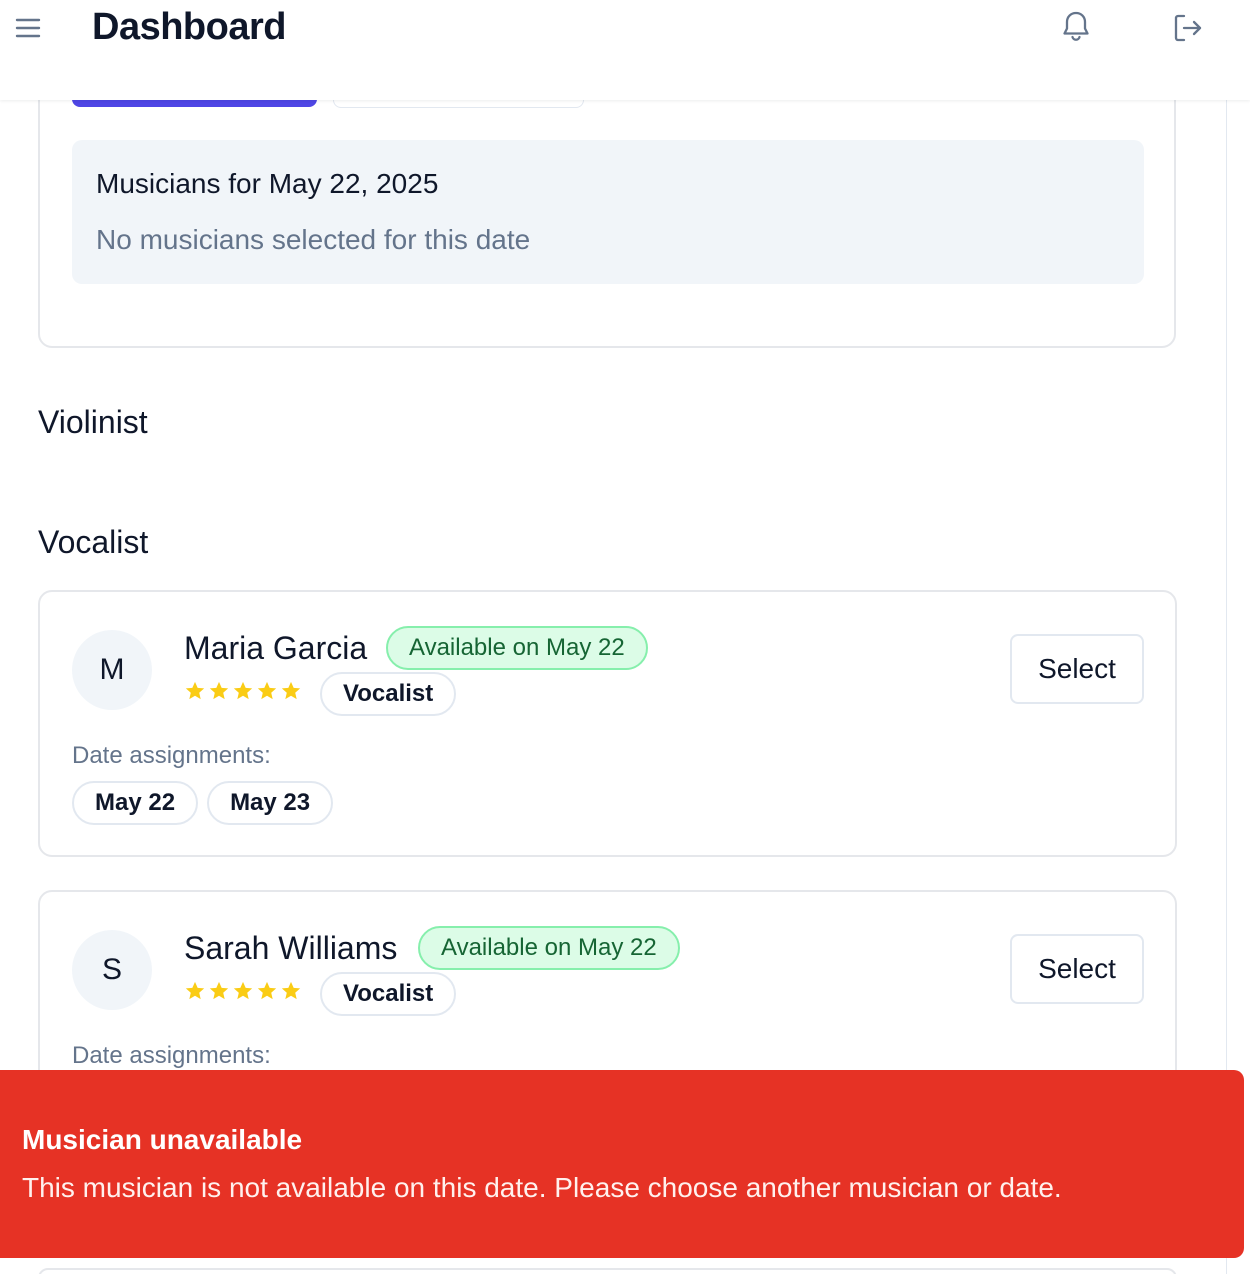 The height and width of the screenshot is (1274, 1250). What do you see at coordinates (607, 1271) in the screenshot?
I see `musician-card` at bounding box center [607, 1271].